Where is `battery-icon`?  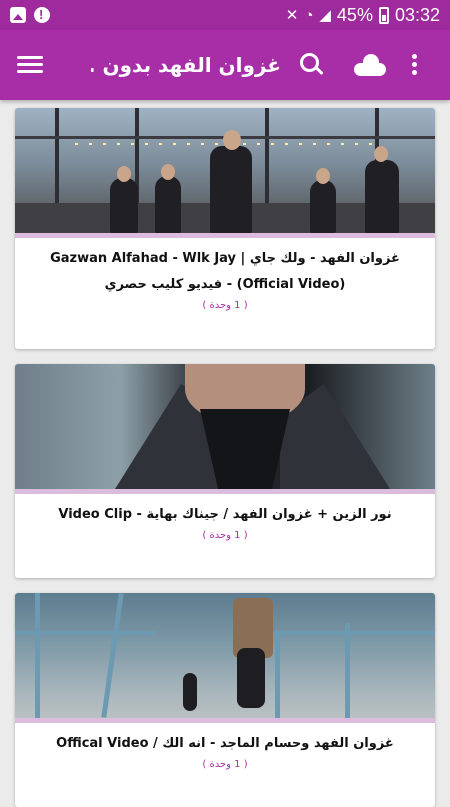
battery-icon is located at coordinates (383, 15).